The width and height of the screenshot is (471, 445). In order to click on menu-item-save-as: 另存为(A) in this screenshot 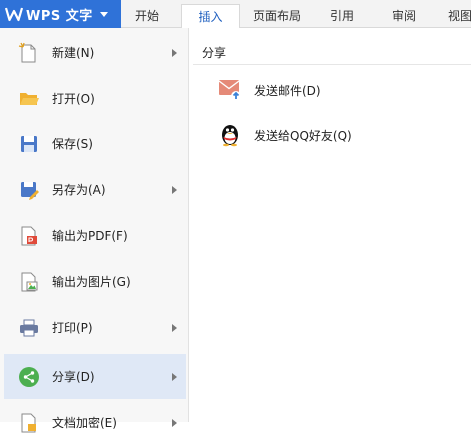, I will do `click(95, 189)`.